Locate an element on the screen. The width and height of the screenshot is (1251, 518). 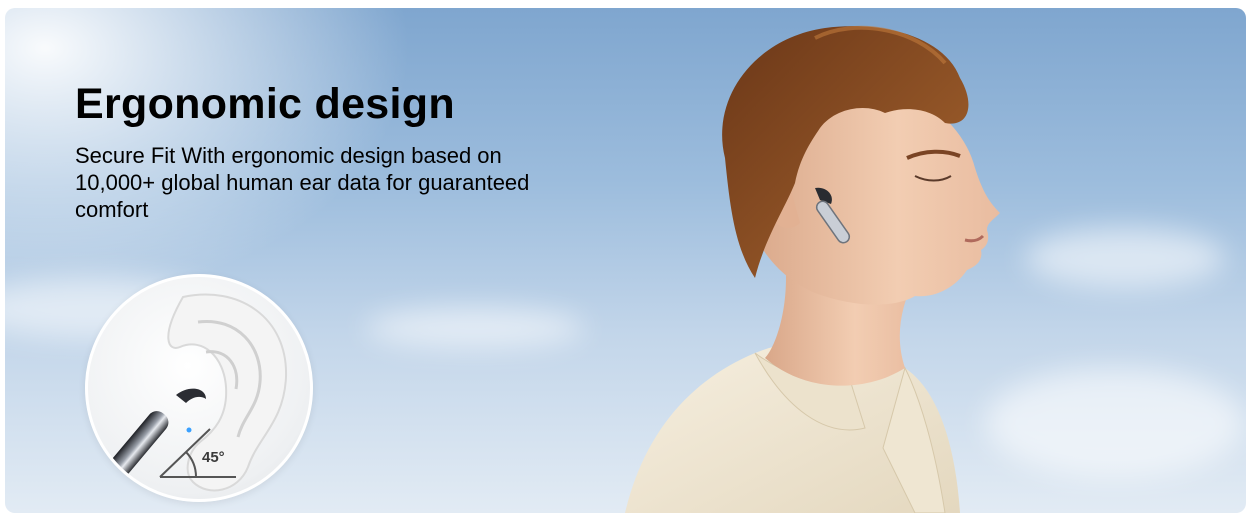
cloud is located at coordinates (475, 328).